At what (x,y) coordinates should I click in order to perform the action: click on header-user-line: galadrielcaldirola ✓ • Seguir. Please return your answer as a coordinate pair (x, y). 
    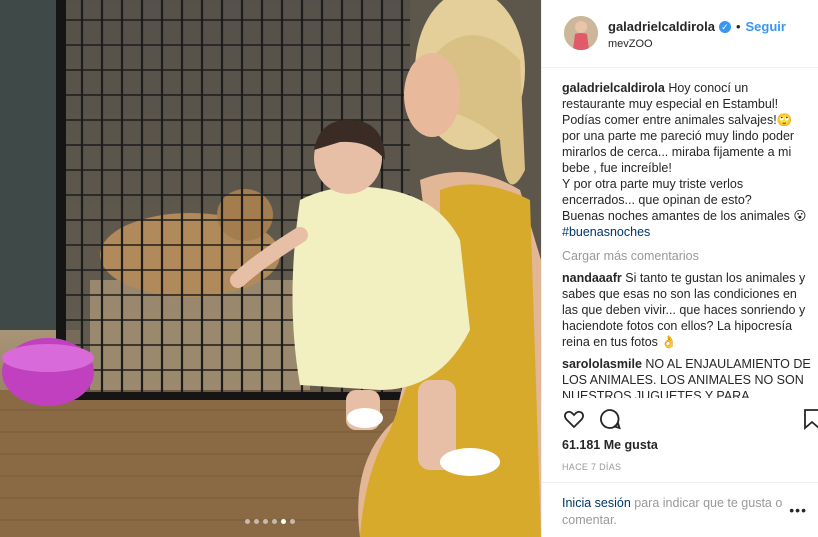
    Looking at the image, I should click on (697, 26).